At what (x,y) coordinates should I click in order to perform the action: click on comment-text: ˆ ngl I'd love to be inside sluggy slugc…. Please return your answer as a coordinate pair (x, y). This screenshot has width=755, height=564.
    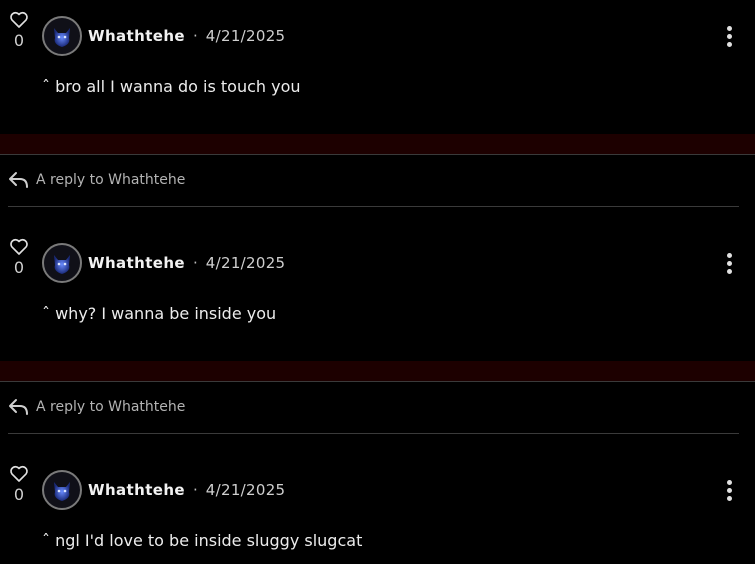
    Looking at the image, I should click on (202, 540).